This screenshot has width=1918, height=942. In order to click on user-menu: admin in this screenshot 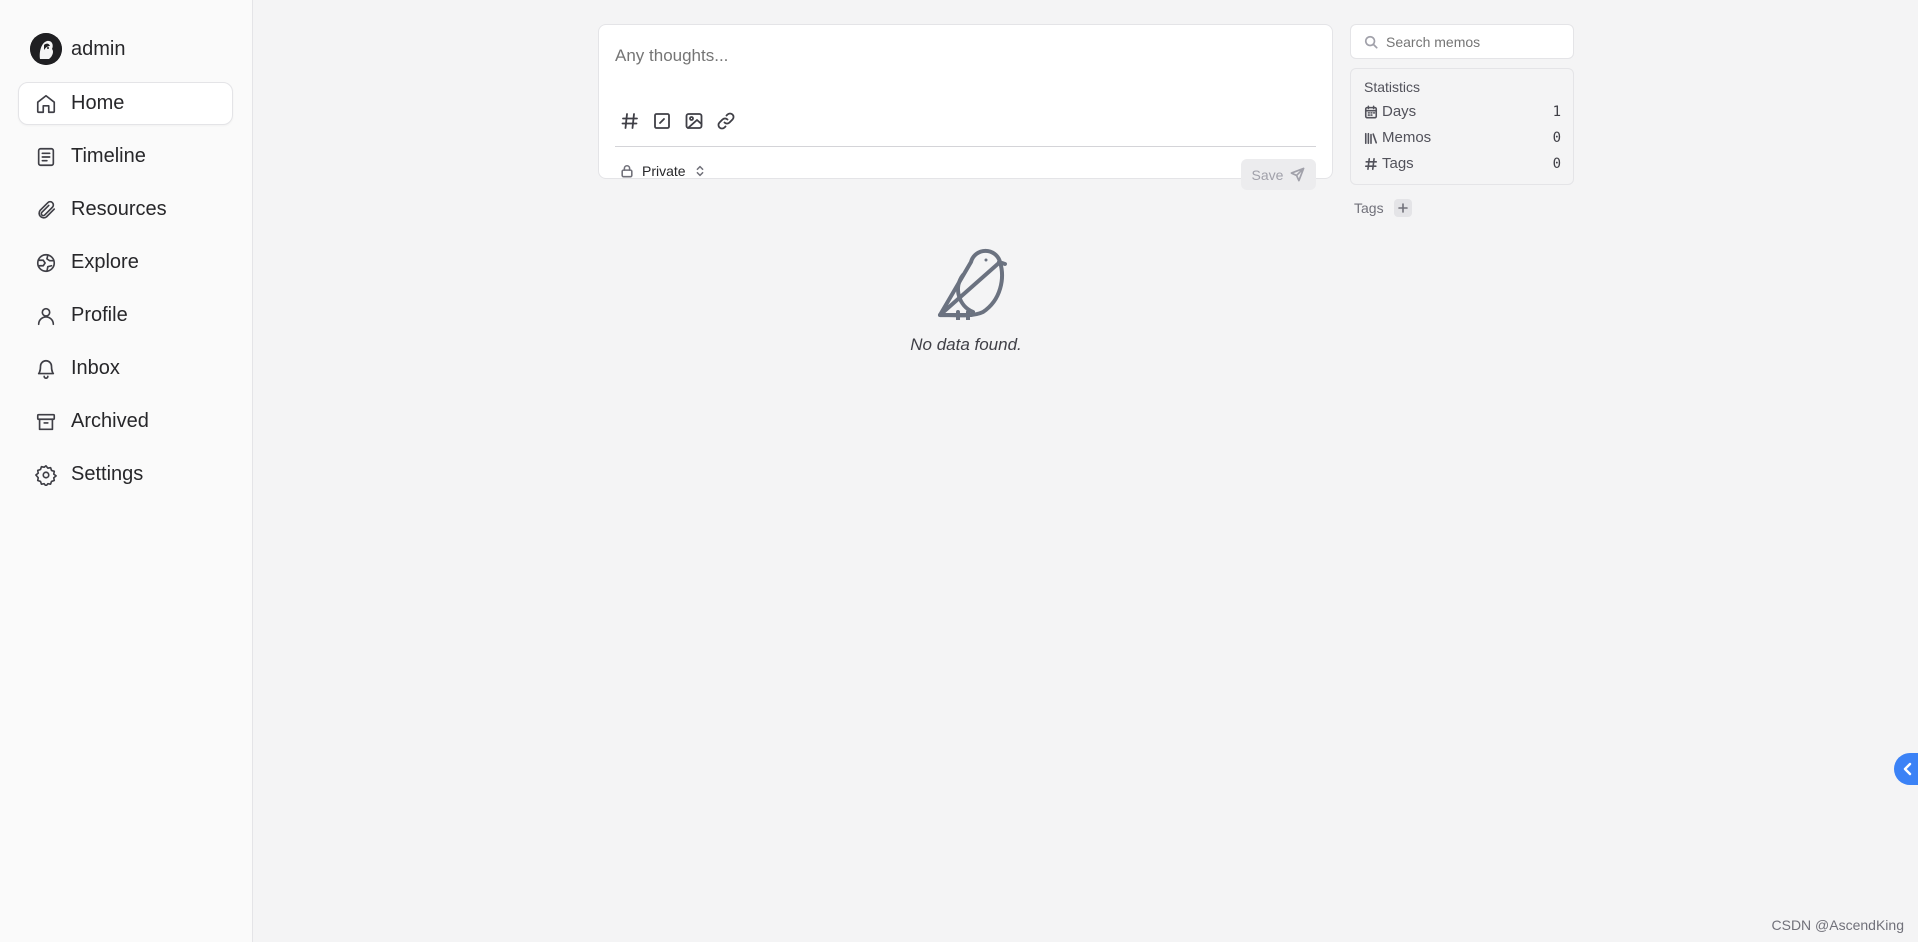, I will do `click(77, 49)`.